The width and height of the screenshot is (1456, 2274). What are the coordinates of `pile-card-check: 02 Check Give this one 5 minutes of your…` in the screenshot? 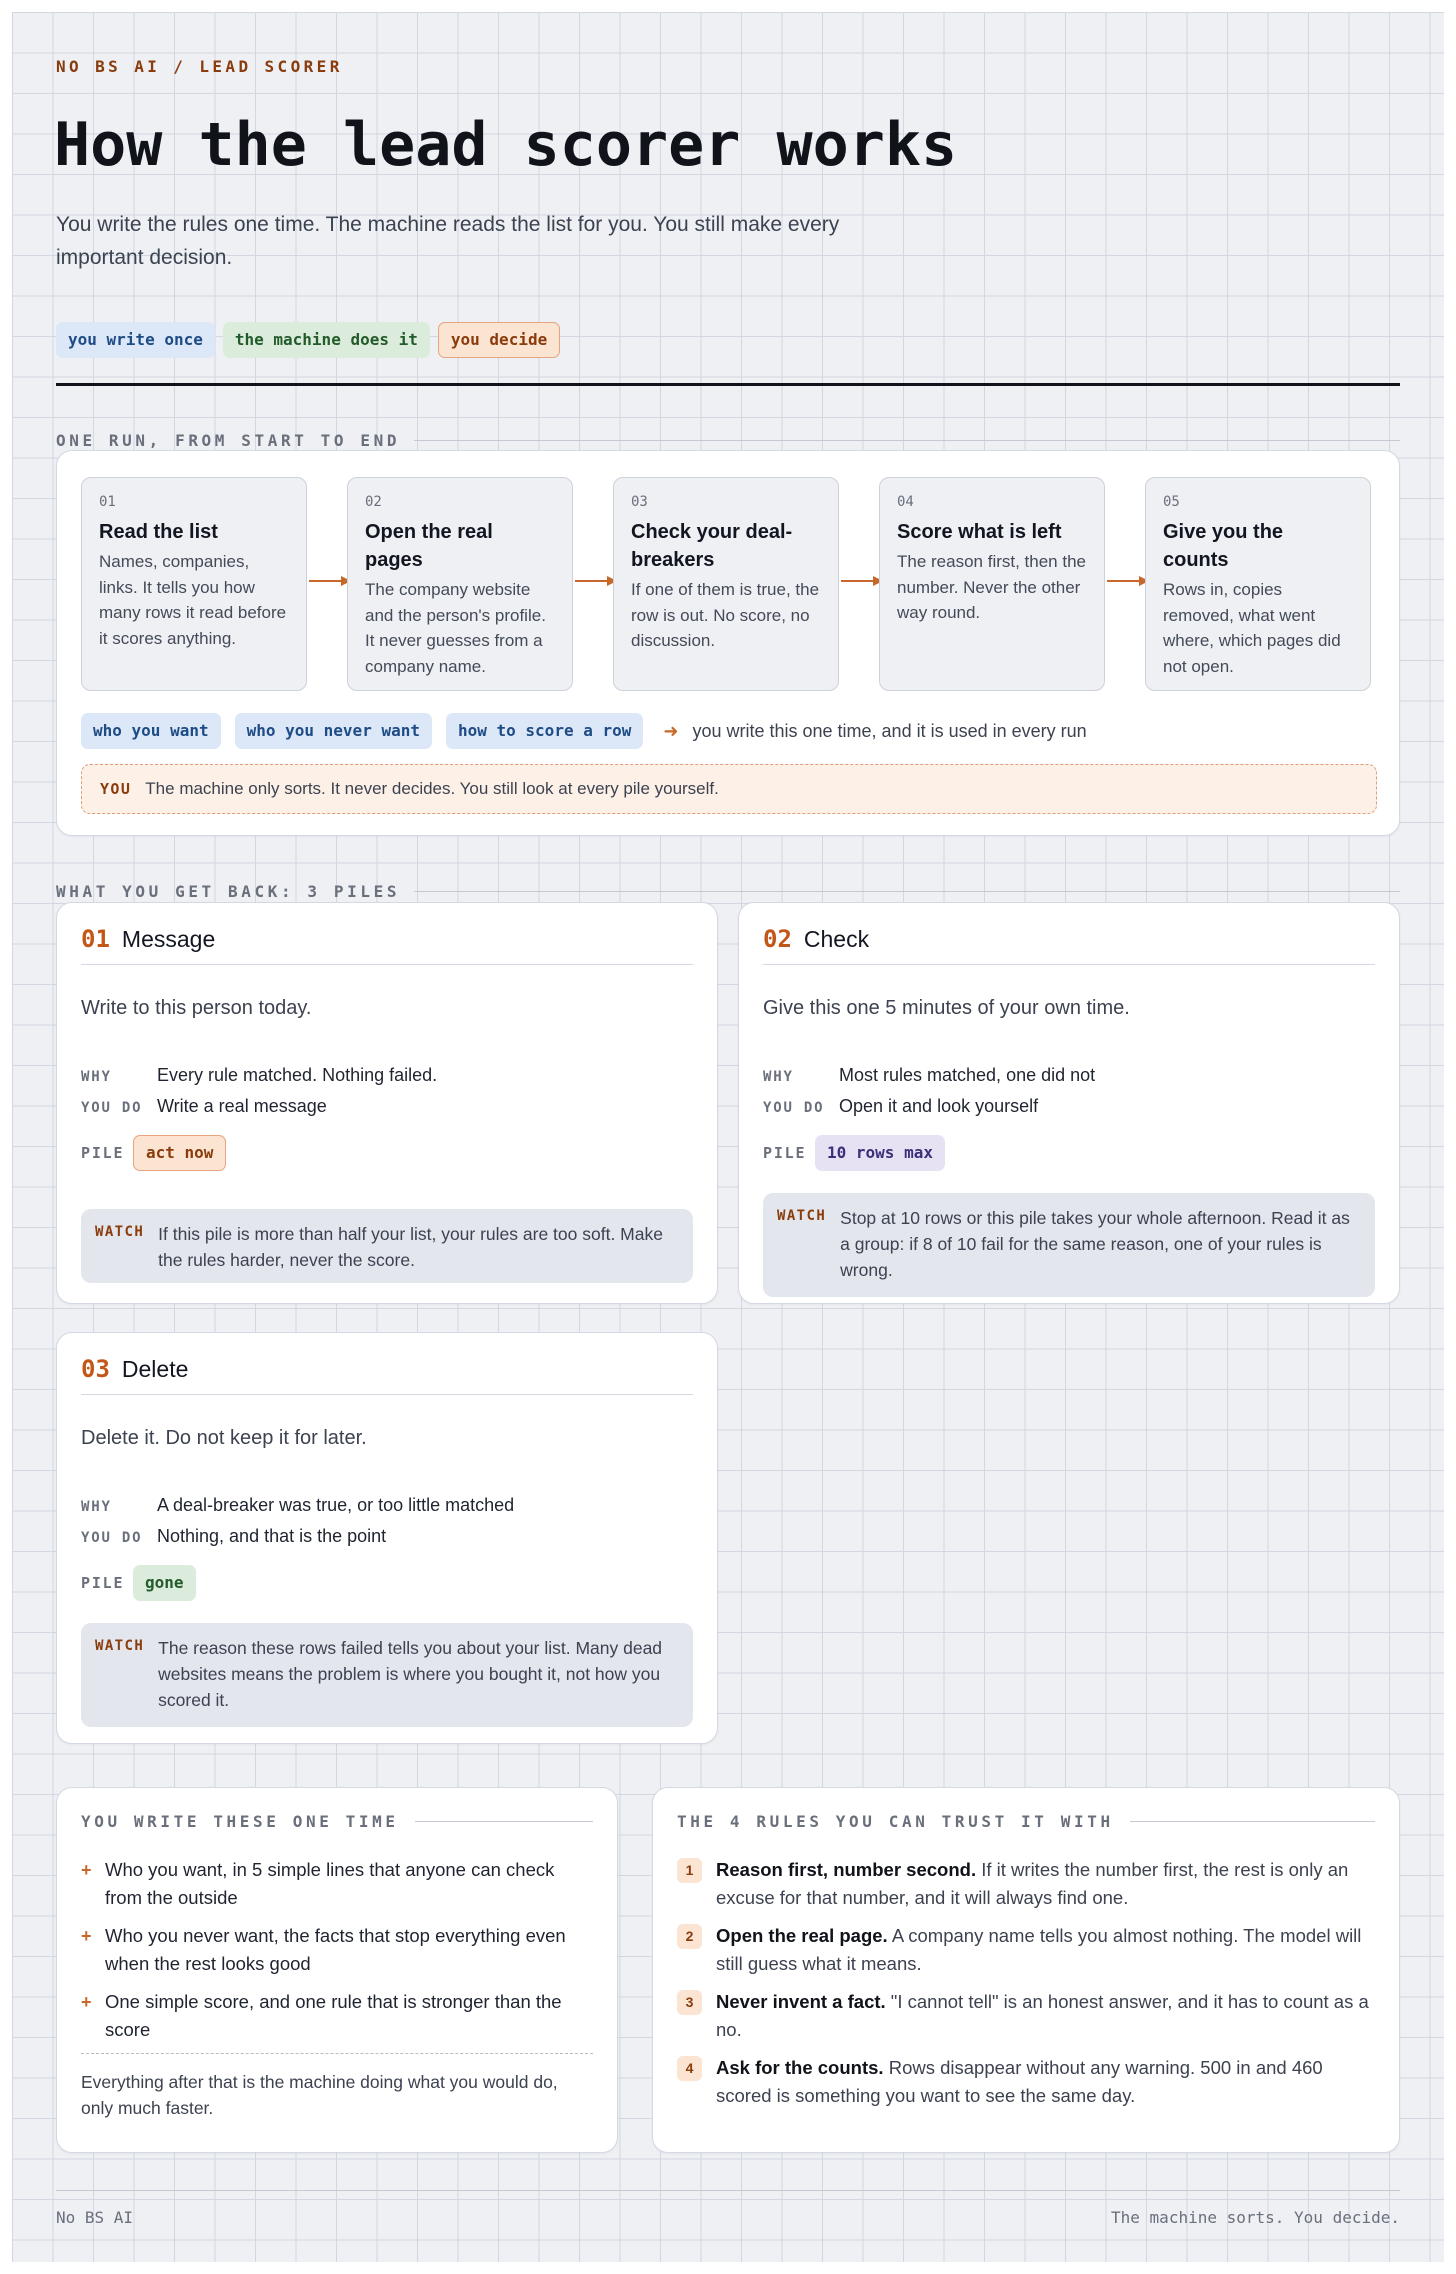 It's located at (1069, 1103).